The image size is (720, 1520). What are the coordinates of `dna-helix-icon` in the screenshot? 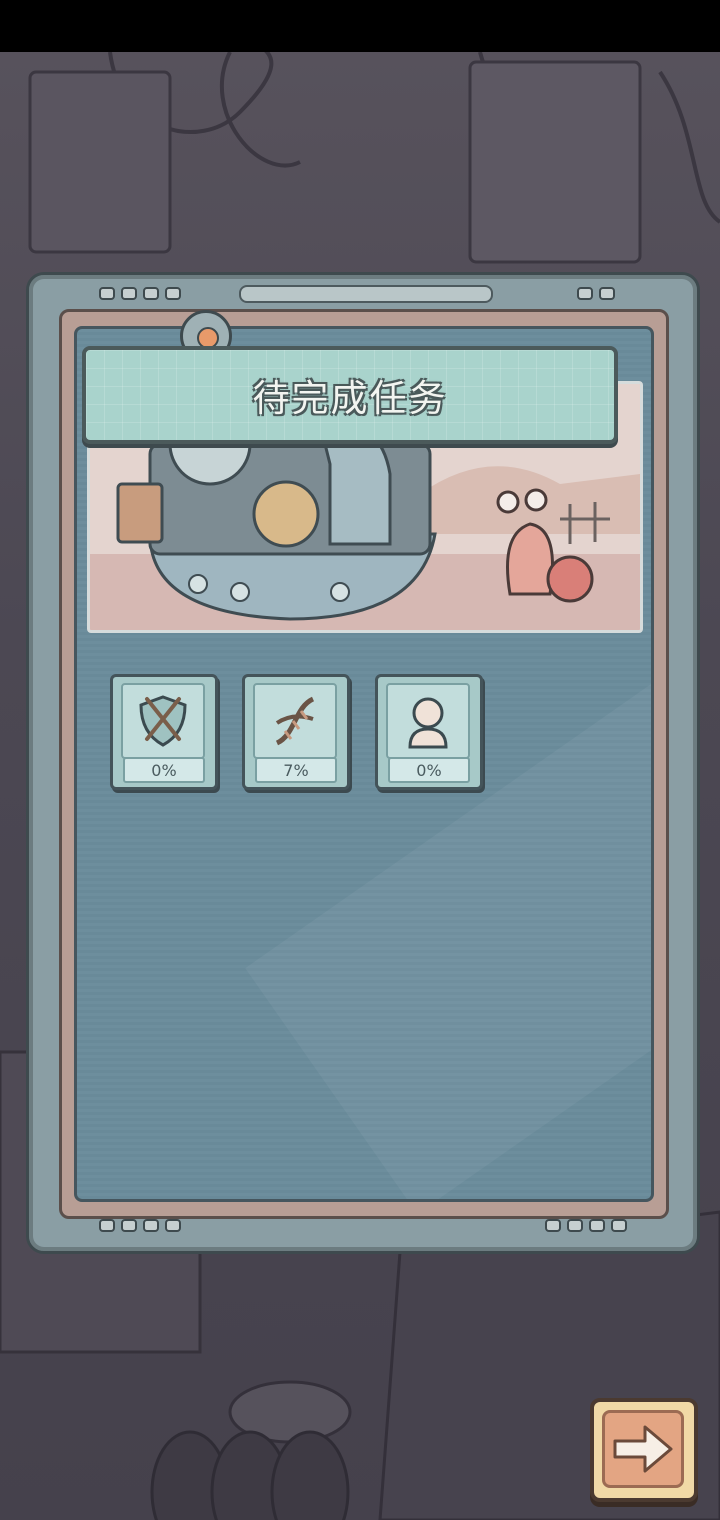 It's located at (295, 721).